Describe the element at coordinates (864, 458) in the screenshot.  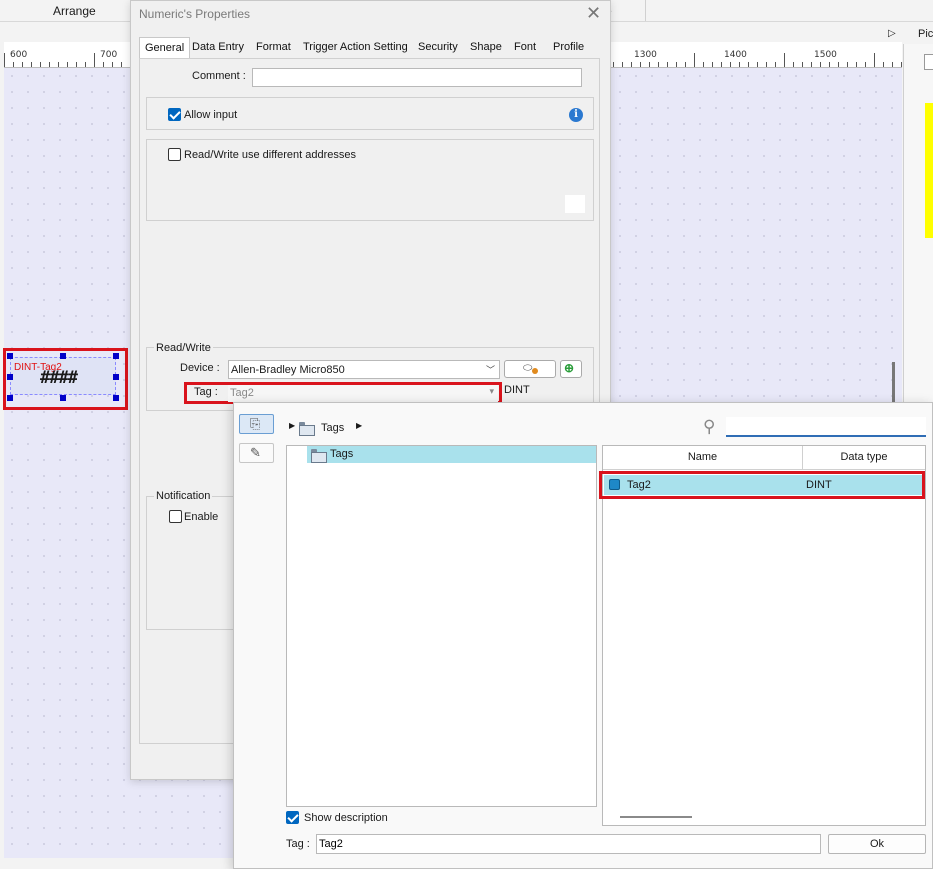
I see `column-datatype: Data type` at that location.